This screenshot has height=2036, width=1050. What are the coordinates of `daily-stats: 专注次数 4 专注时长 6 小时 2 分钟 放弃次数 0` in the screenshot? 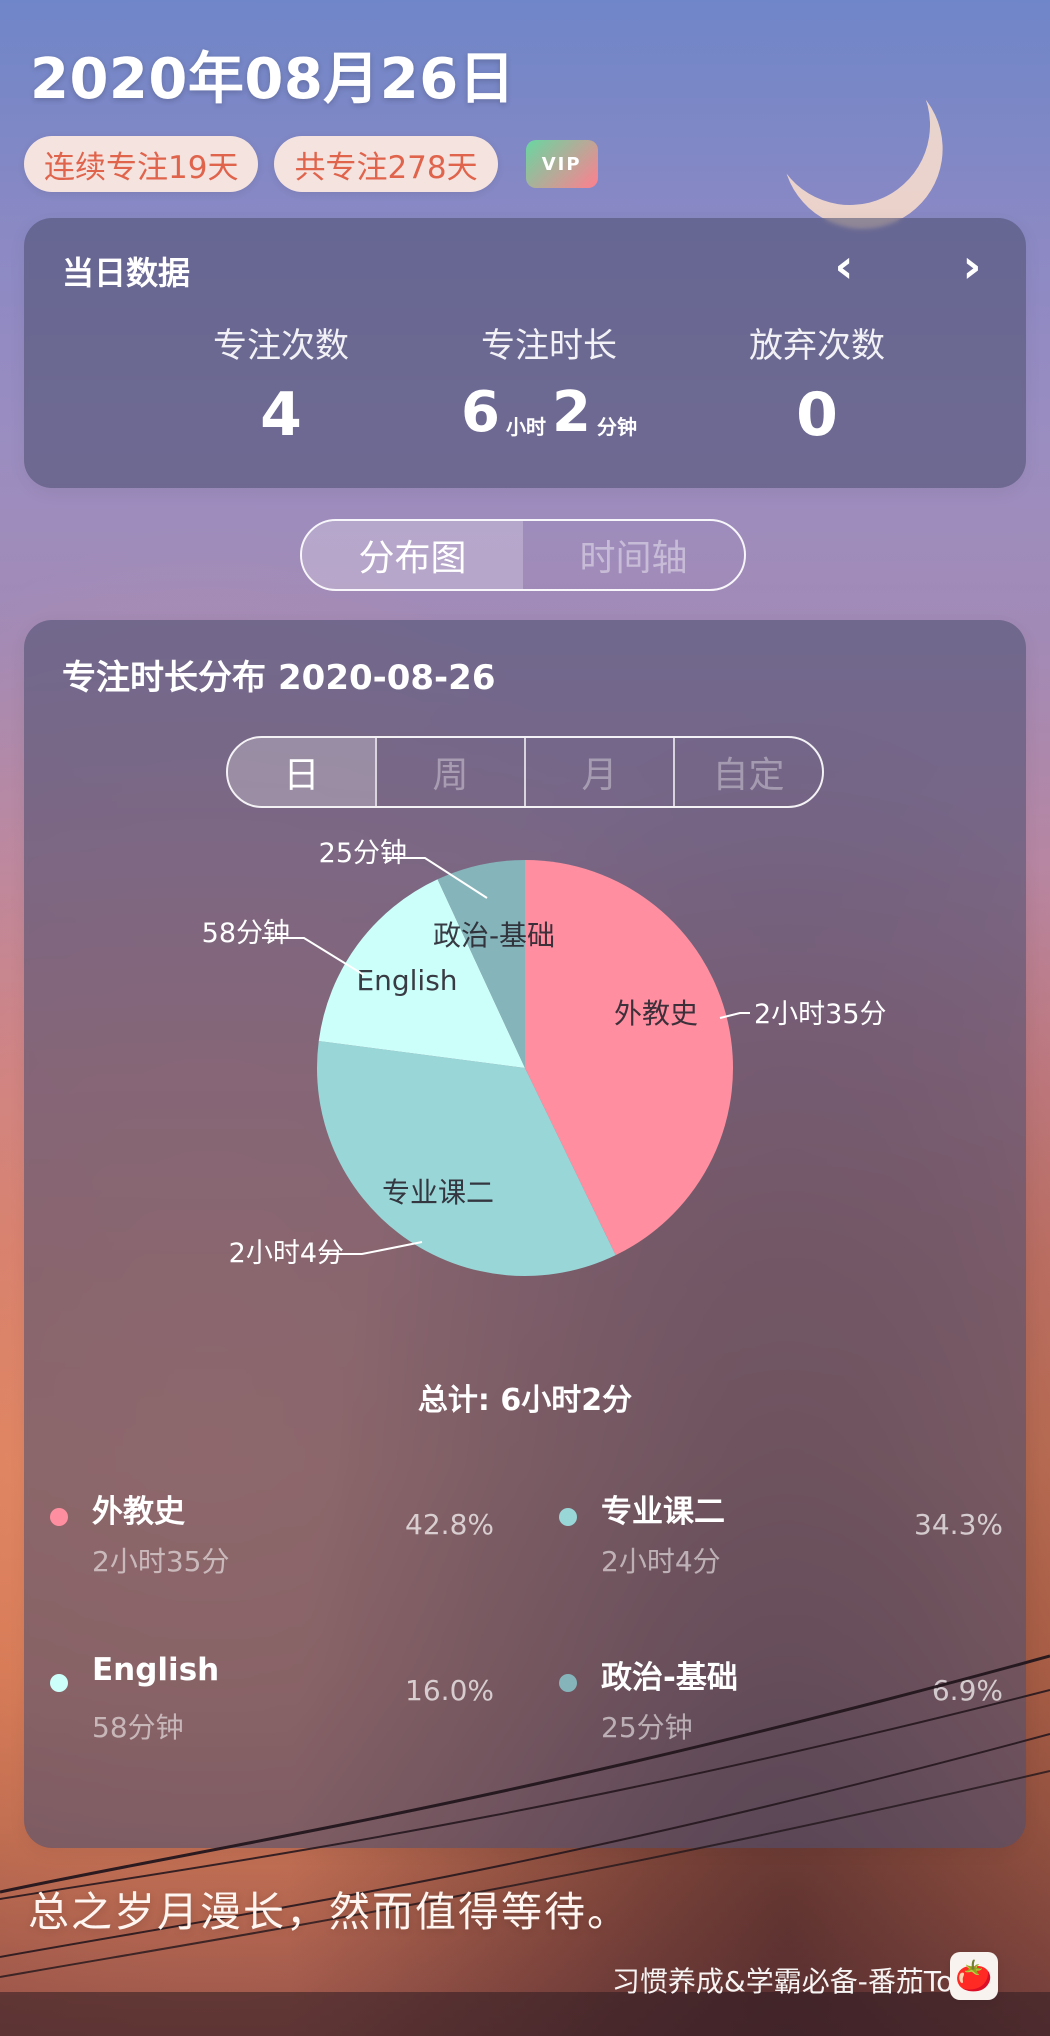 It's located at (525, 381).